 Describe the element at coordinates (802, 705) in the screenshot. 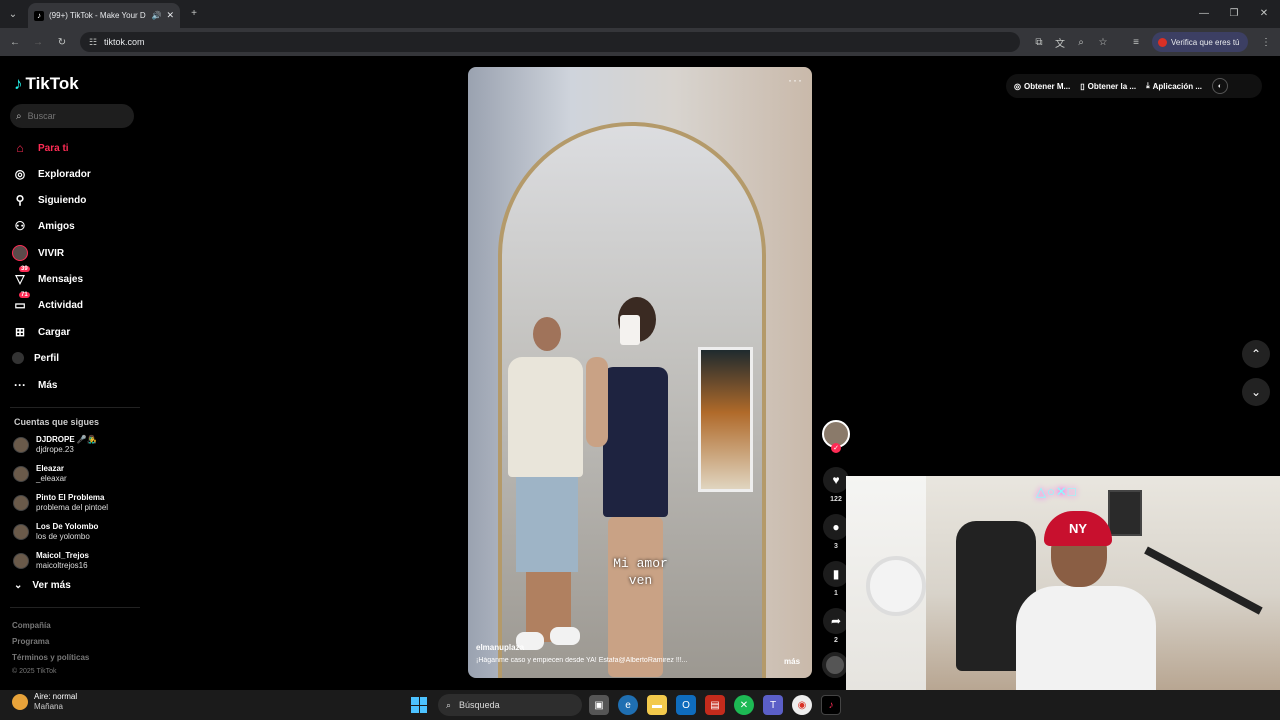

I see `chrome-icon: ◉` at that location.